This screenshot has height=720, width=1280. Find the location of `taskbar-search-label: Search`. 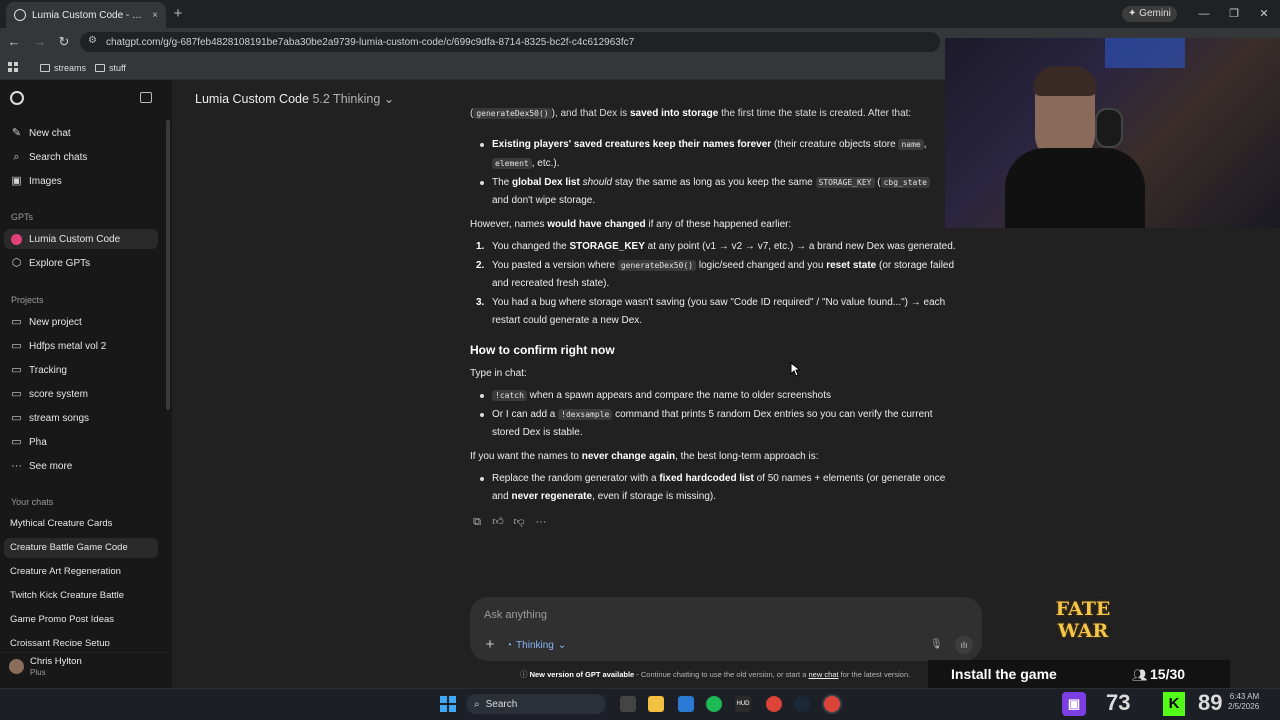

taskbar-search-label: Search is located at coordinates (501, 704).